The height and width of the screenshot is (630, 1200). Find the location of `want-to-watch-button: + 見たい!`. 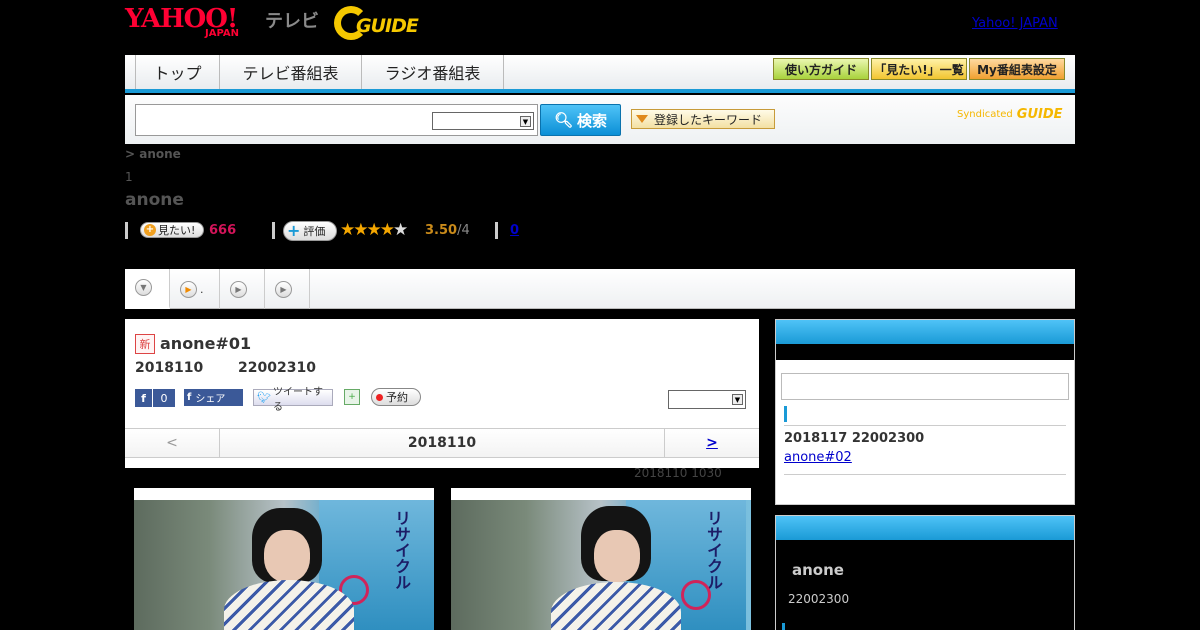

want-to-watch-button: + 見たい! is located at coordinates (172, 230).